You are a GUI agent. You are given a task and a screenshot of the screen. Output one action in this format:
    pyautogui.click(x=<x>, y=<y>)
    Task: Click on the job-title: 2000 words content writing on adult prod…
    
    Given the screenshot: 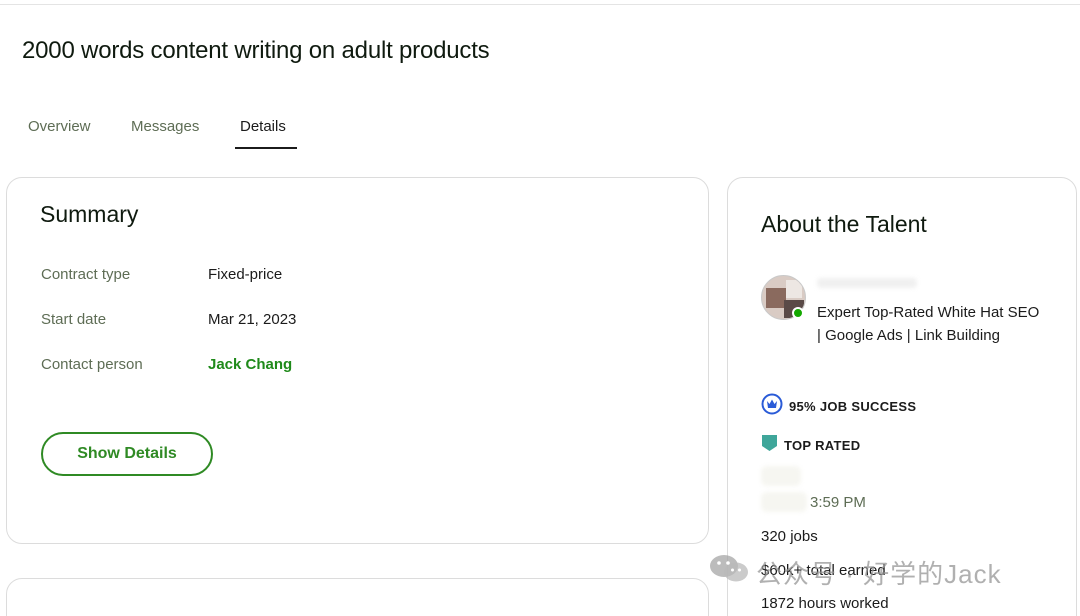 What is the action you would take?
    pyautogui.click(x=256, y=50)
    